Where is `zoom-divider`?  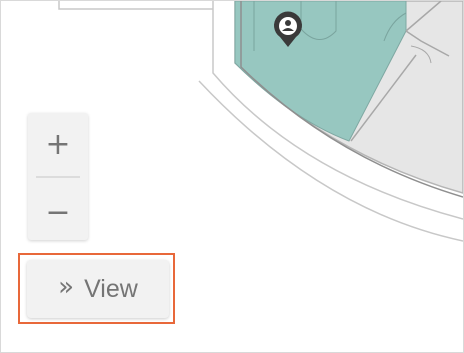
zoom-divider is located at coordinates (58, 177).